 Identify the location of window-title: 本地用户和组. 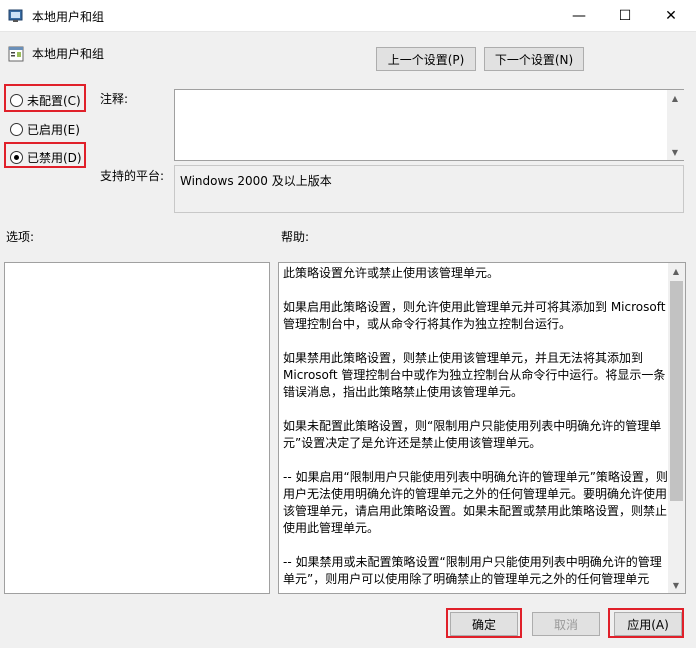
(68, 17).